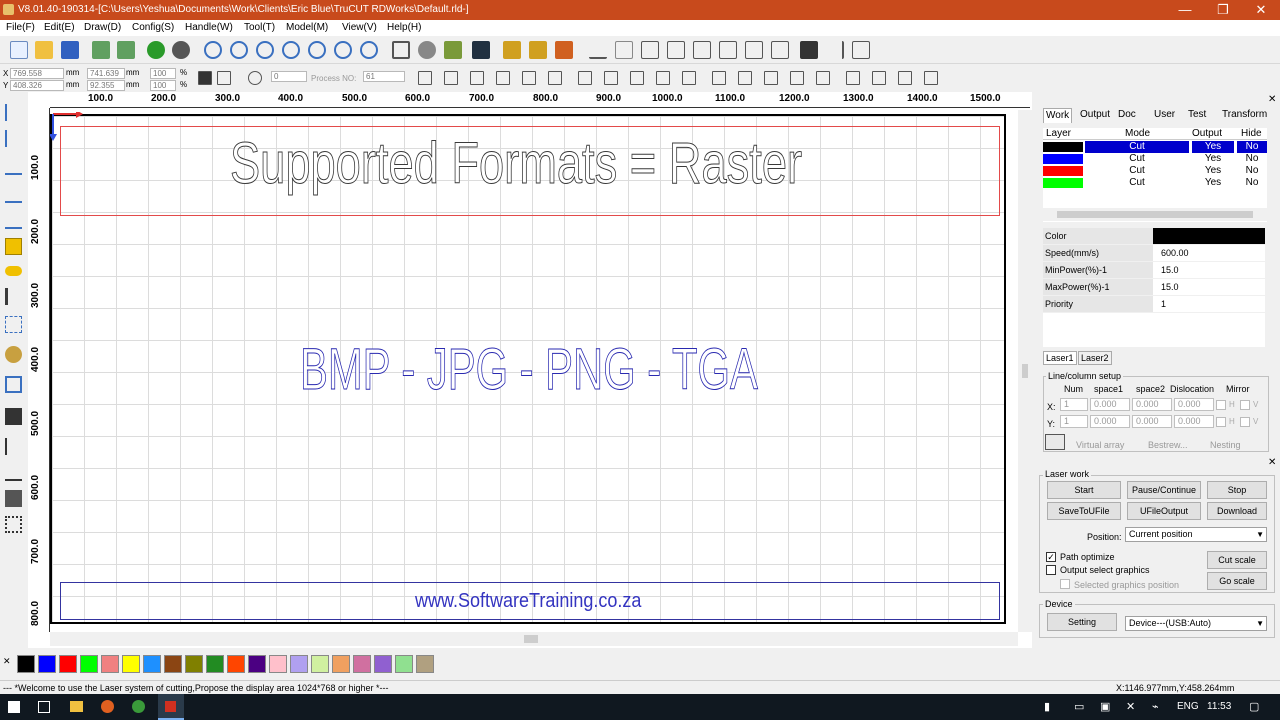 The width and height of the screenshot is (1280, 720). Describe the element at coordinates (163, 73) in the screenshot. I see `scale-x-field: 100` at that location.